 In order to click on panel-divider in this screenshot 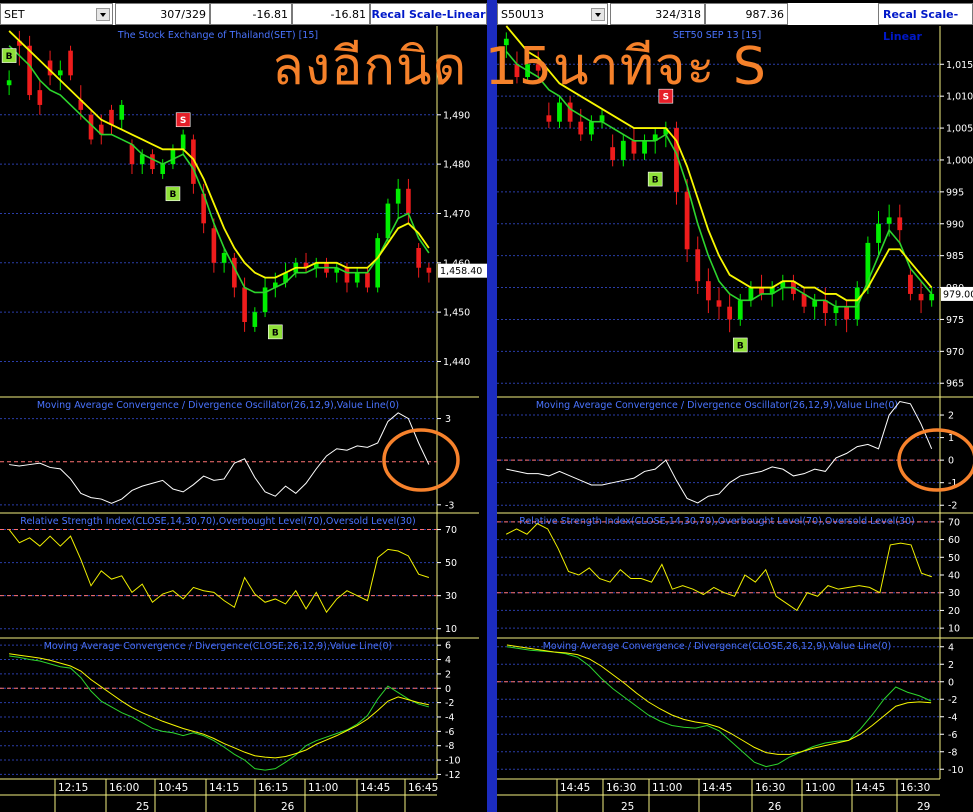, I will do `click(492, 406)`.